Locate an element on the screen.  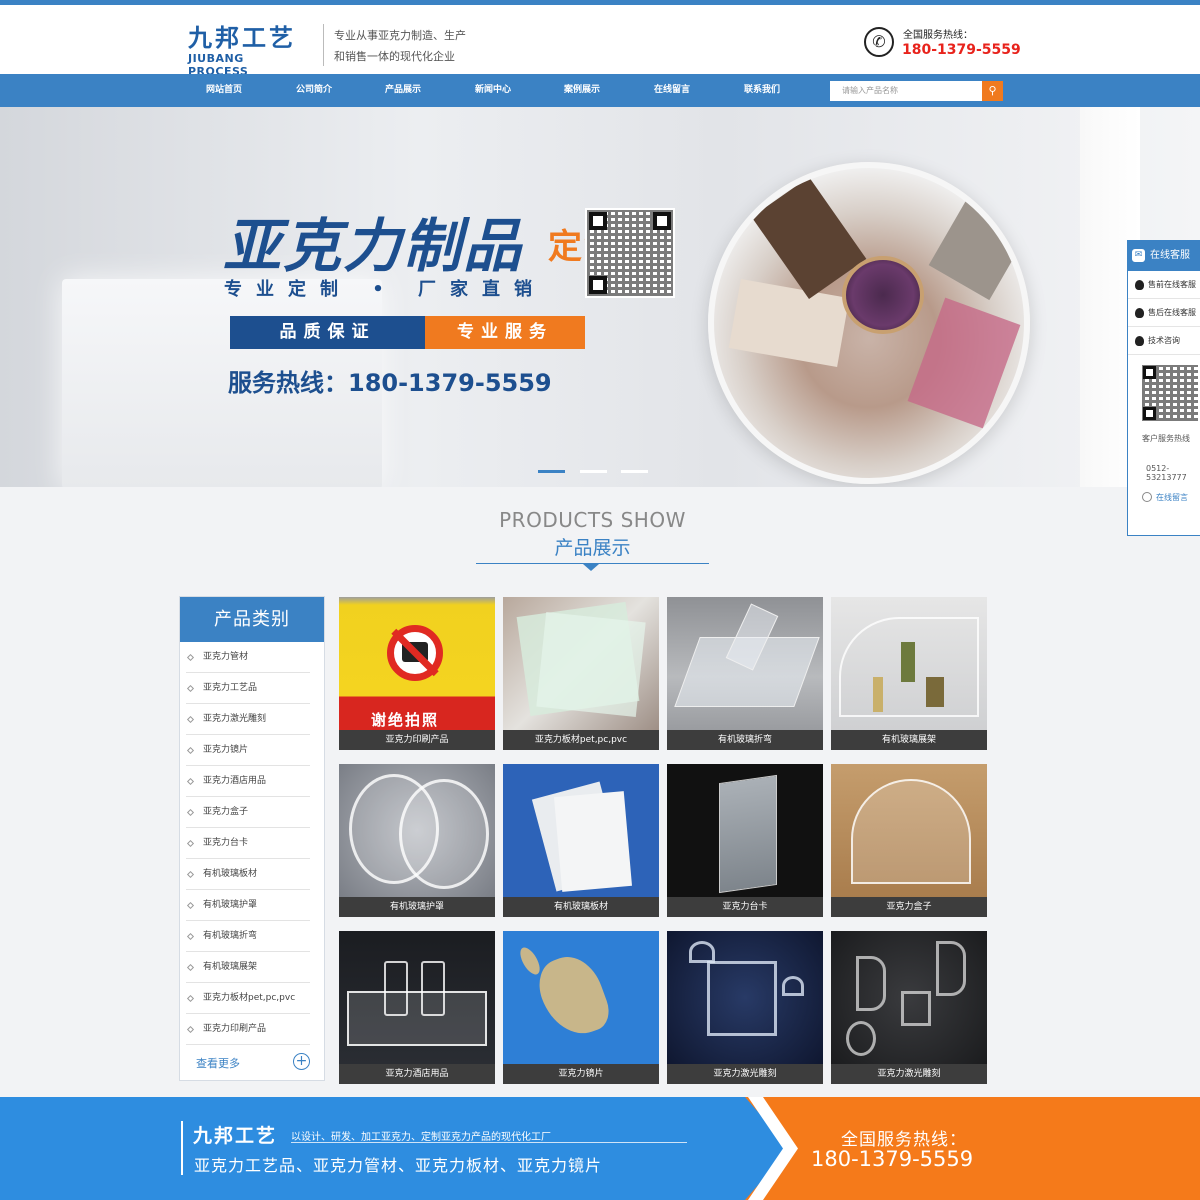
product-card: 亚克力酒店用品 is located at coordinates (417, 1007).